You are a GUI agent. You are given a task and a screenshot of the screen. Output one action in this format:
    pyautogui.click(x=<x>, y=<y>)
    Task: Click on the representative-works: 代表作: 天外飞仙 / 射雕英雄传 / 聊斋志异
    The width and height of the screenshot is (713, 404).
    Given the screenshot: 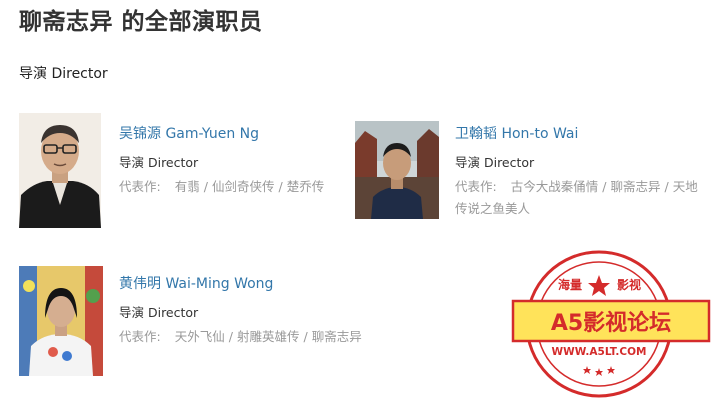 What is the action you would take?
    pyautogui.click(x=249, y=337)
    